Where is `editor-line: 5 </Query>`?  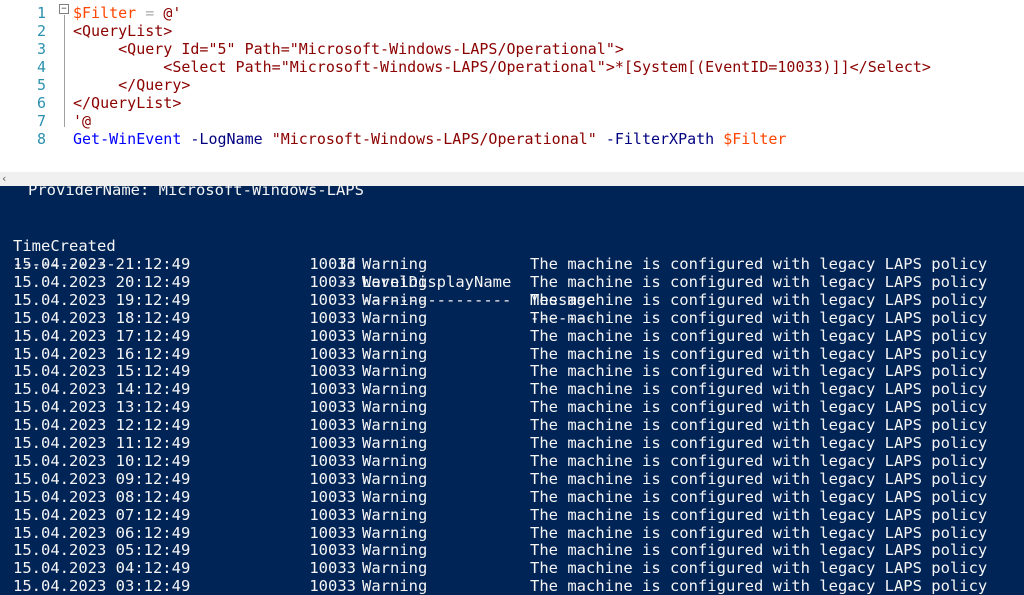
editor-line: 5 </Query> is located at coordinates (512, 85).